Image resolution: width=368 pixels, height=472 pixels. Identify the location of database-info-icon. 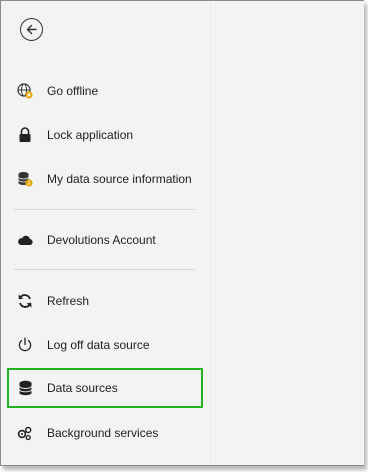
(25, 179).